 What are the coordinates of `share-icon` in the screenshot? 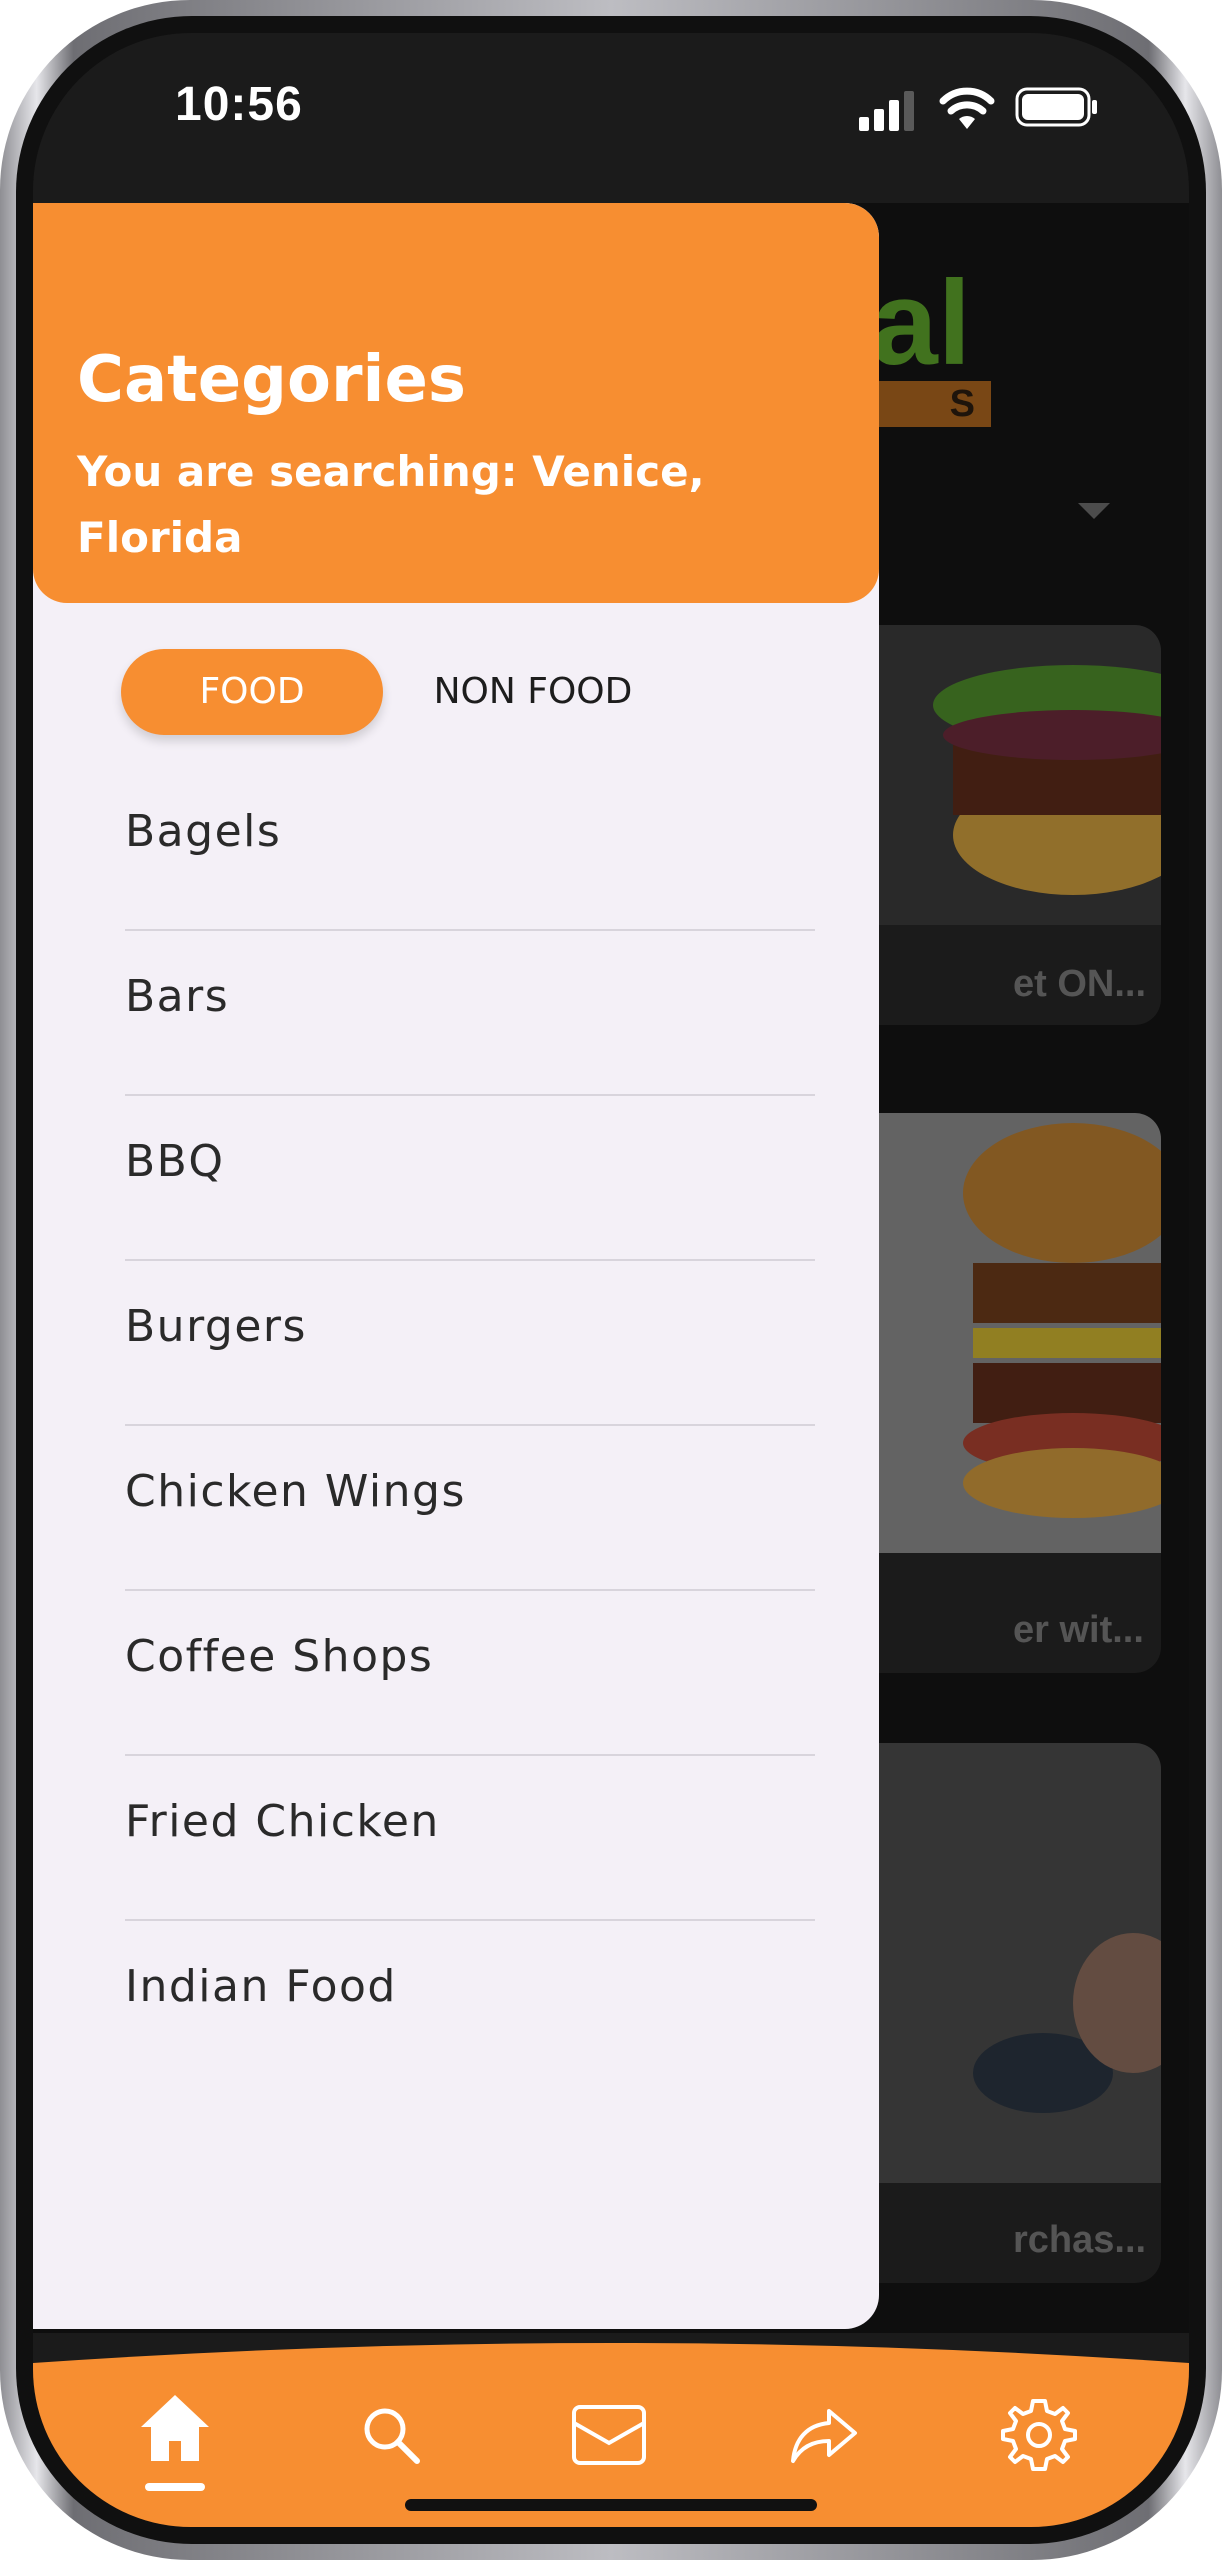 It's located at (825, 2435).